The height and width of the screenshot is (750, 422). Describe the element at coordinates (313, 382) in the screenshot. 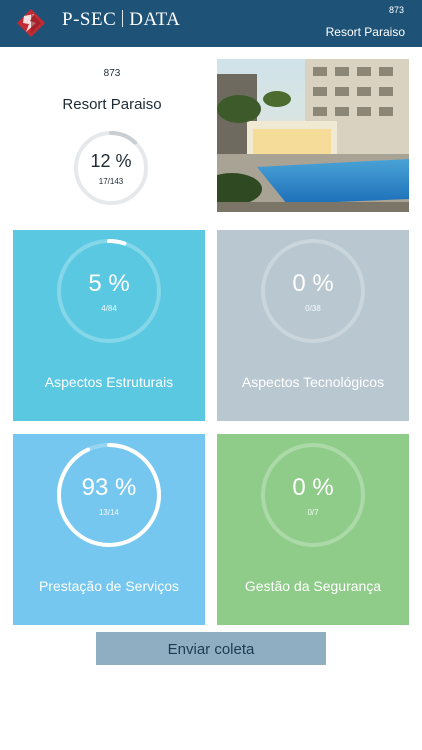

I see `category-label: Aspectos Tecnológicos` at that location.